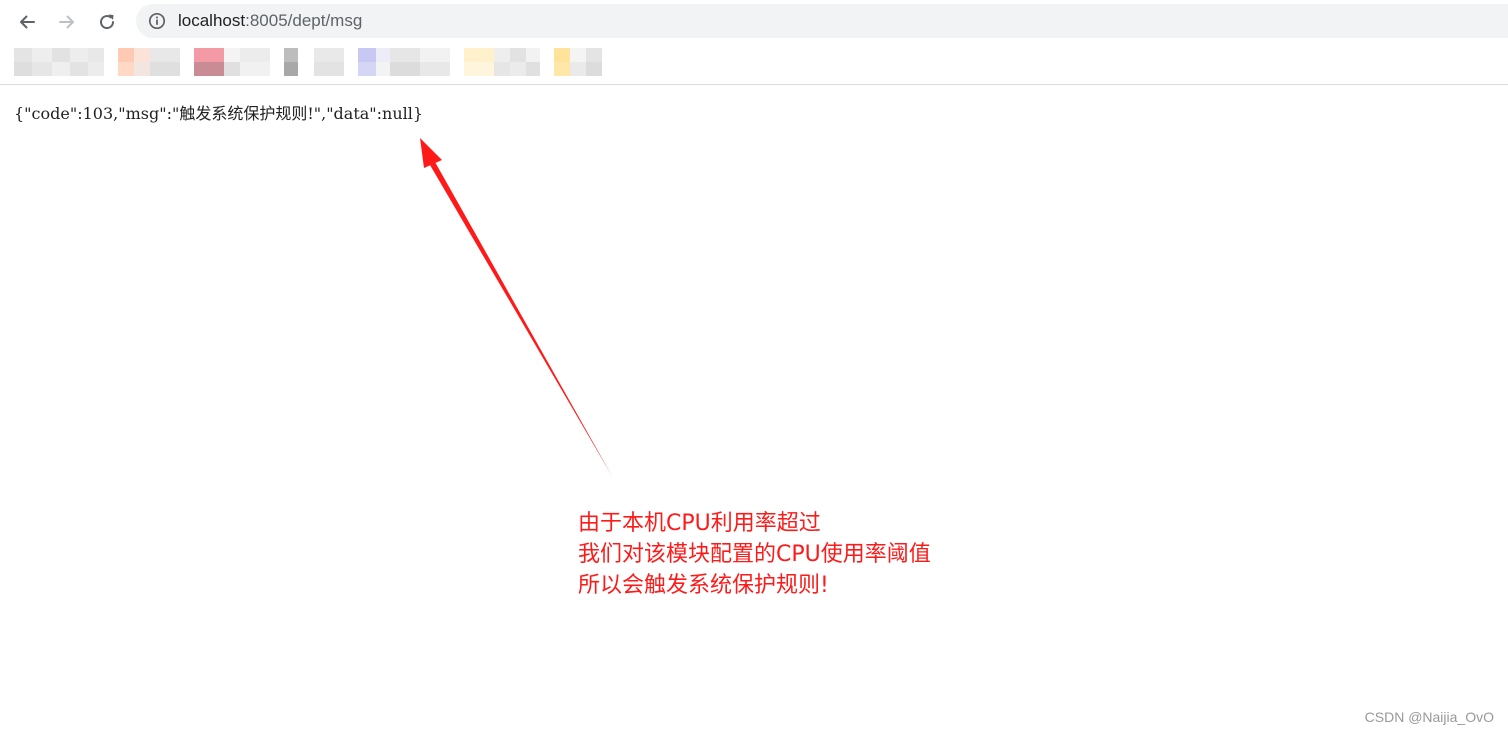 This screenshot has height=734, width=1508. I want to click on address-bar: localhost:8005/dept/msg, so click(822, 21).